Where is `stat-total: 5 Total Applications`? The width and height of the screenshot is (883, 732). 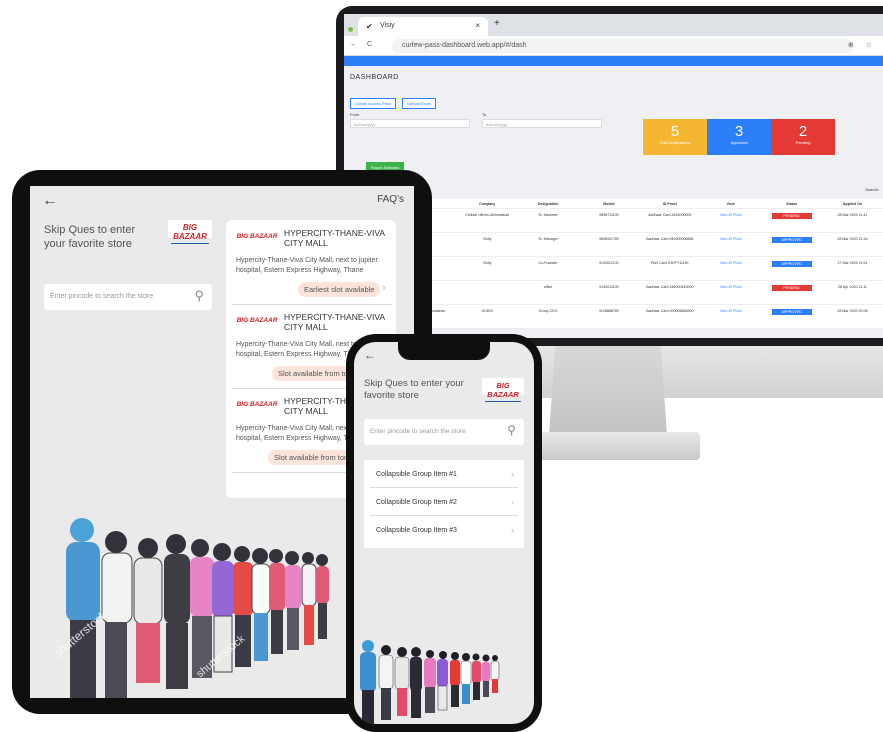
stat-total: 5 Total Applications is located at coordinates (675, 137).